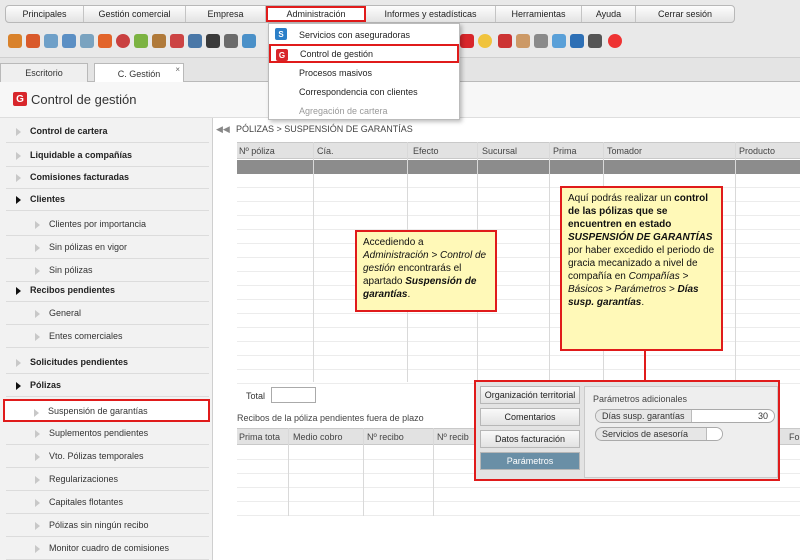  Describe the element at coordinates (107, 433) in the screenshot. I see `sidebar-item-suplementos: Suplementos pendientes` at that location.